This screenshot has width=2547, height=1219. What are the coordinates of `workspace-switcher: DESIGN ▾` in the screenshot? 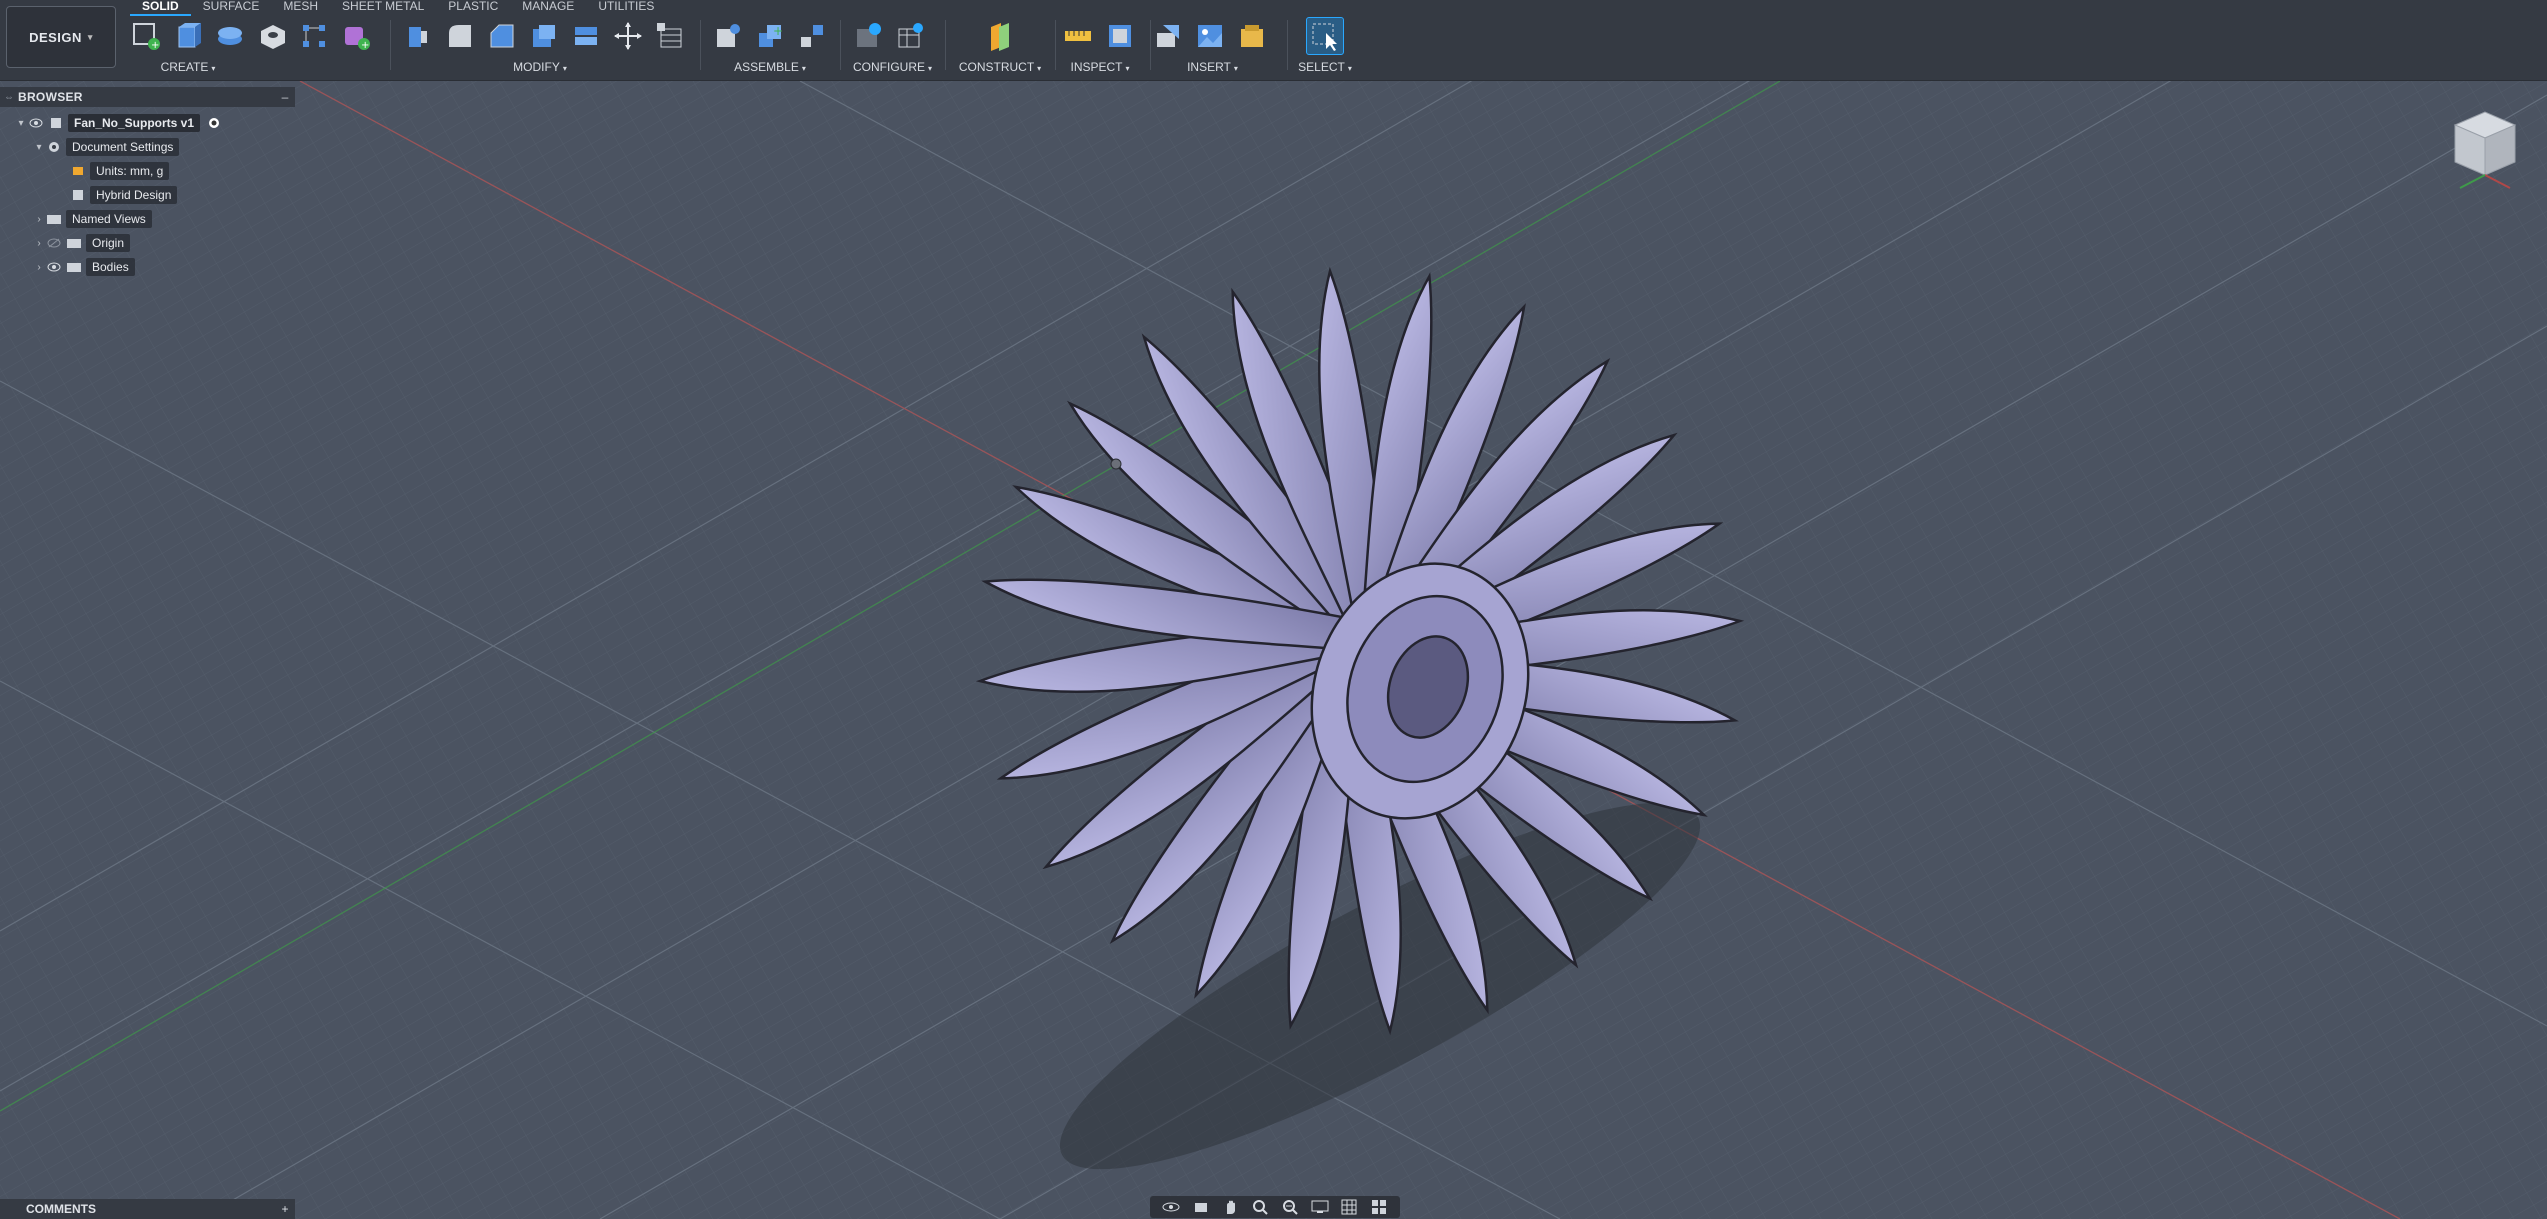 It's located at (61, 37).